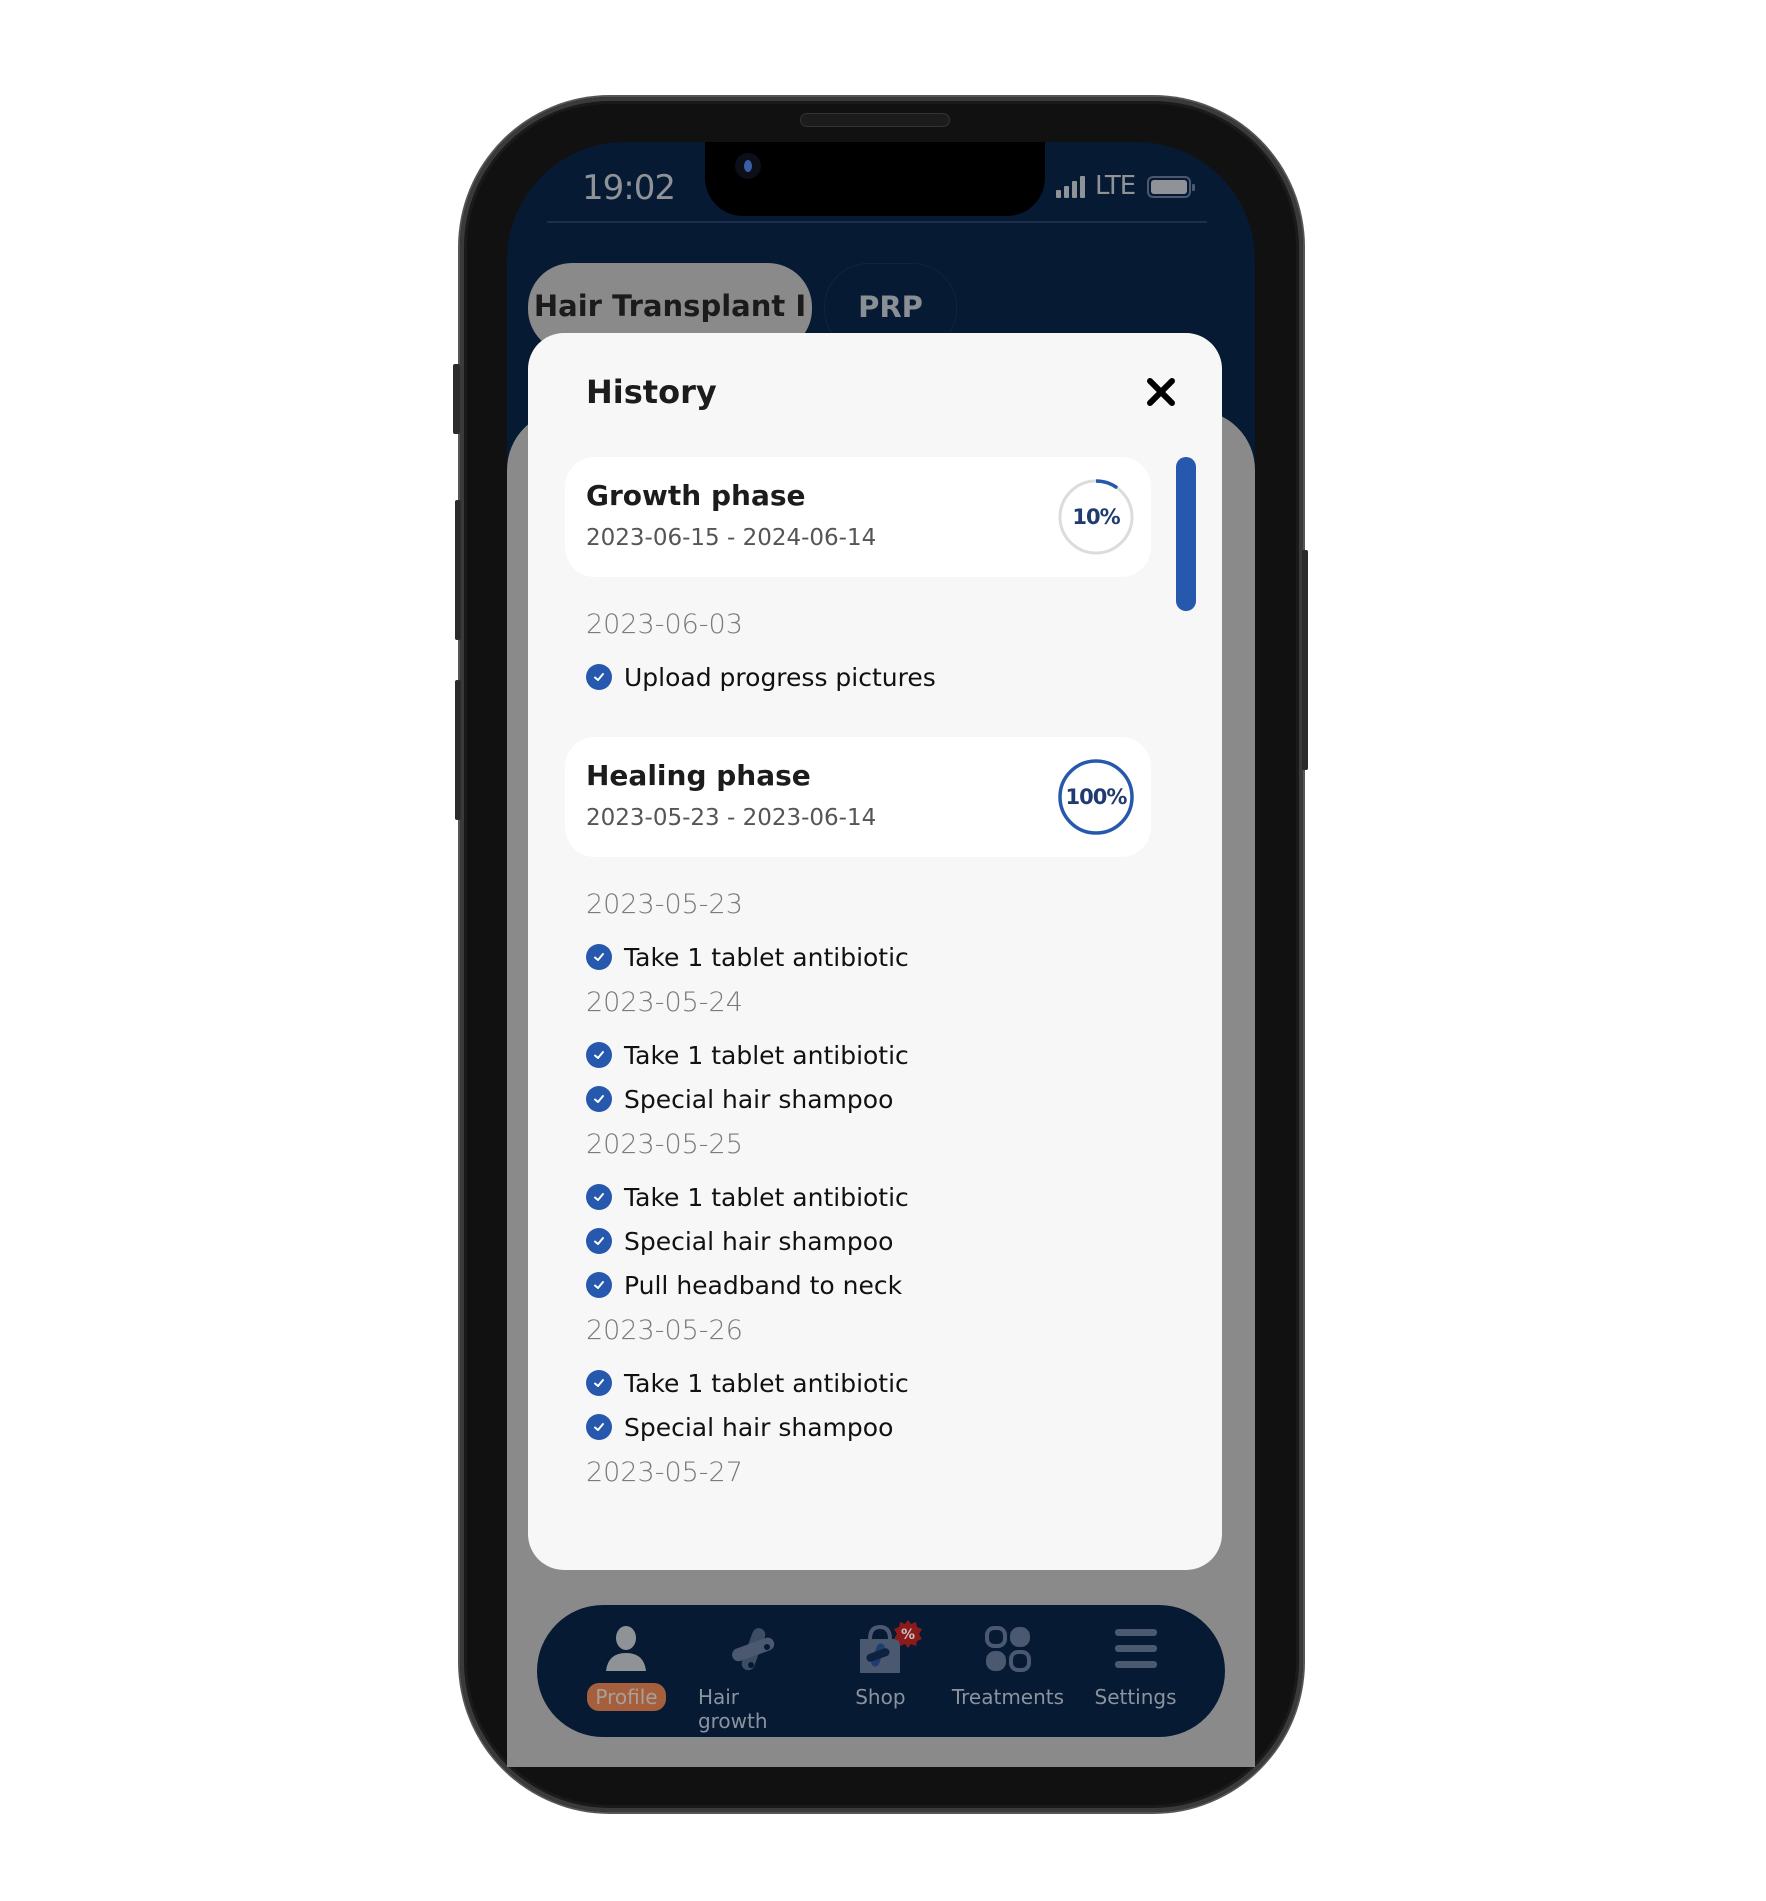 The width and height of the screenshot is (1766, 1901). Describe the element at coordinates (1115, 186) in the screenshot. I see `network-type: LTE` at that location.